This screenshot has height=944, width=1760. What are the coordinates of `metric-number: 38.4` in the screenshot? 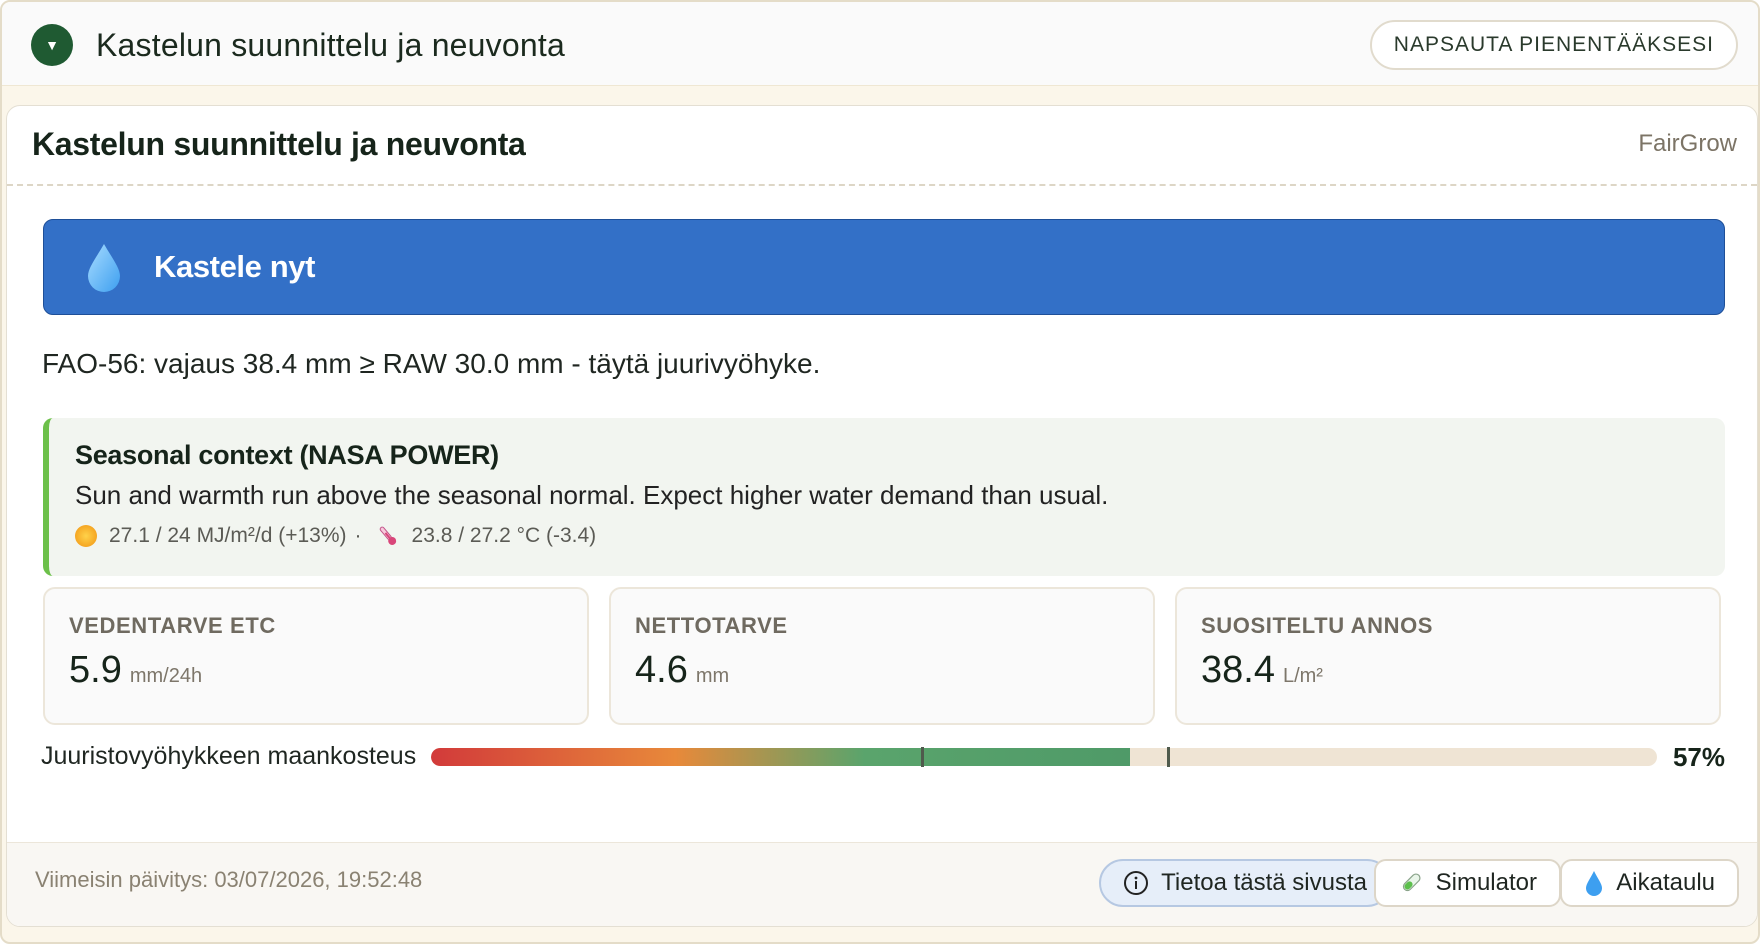 It's located at (1238, 670).